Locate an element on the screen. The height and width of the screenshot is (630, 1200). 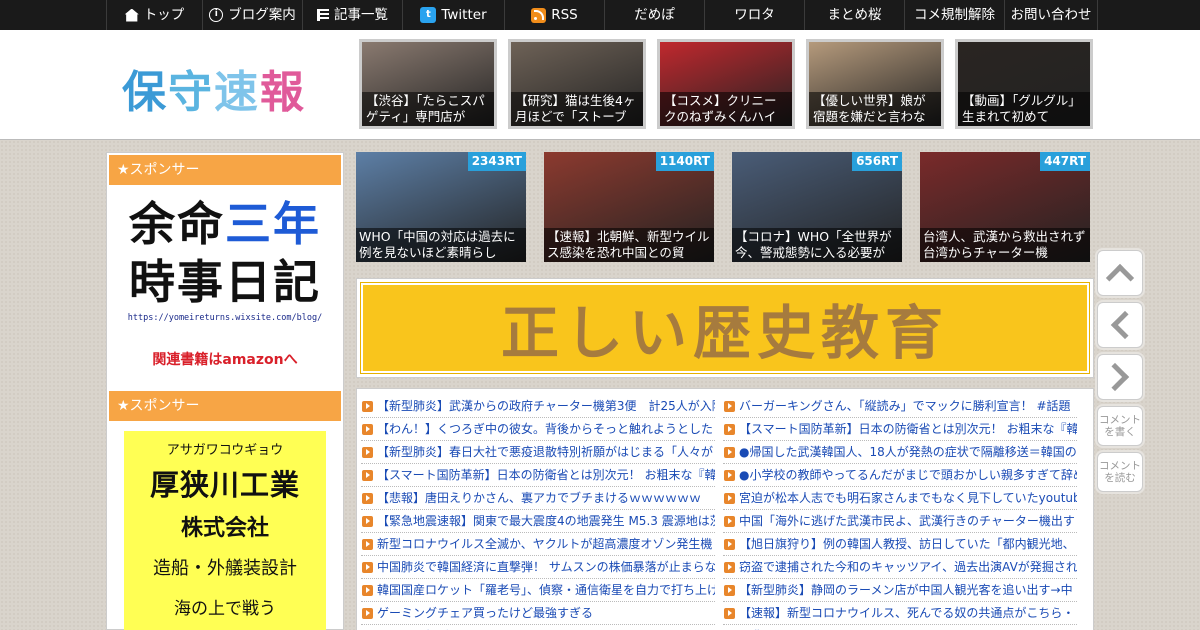
nav-item-article-list: 記事一覧 is located at coordinates (352, 15).